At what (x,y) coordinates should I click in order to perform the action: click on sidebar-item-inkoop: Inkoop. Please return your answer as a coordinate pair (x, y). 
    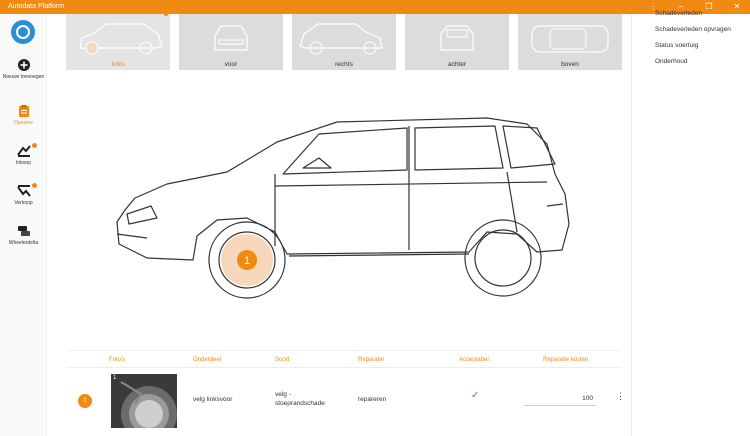
    Looking at the image, I should click on (23, 154).